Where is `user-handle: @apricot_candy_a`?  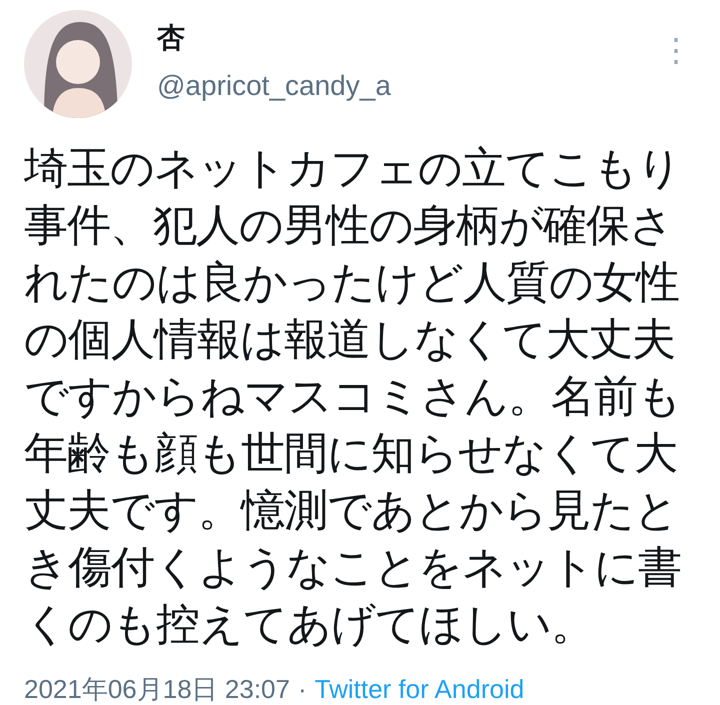 user-handle: @apricot_candy_a is located at coordinates (406, 86).